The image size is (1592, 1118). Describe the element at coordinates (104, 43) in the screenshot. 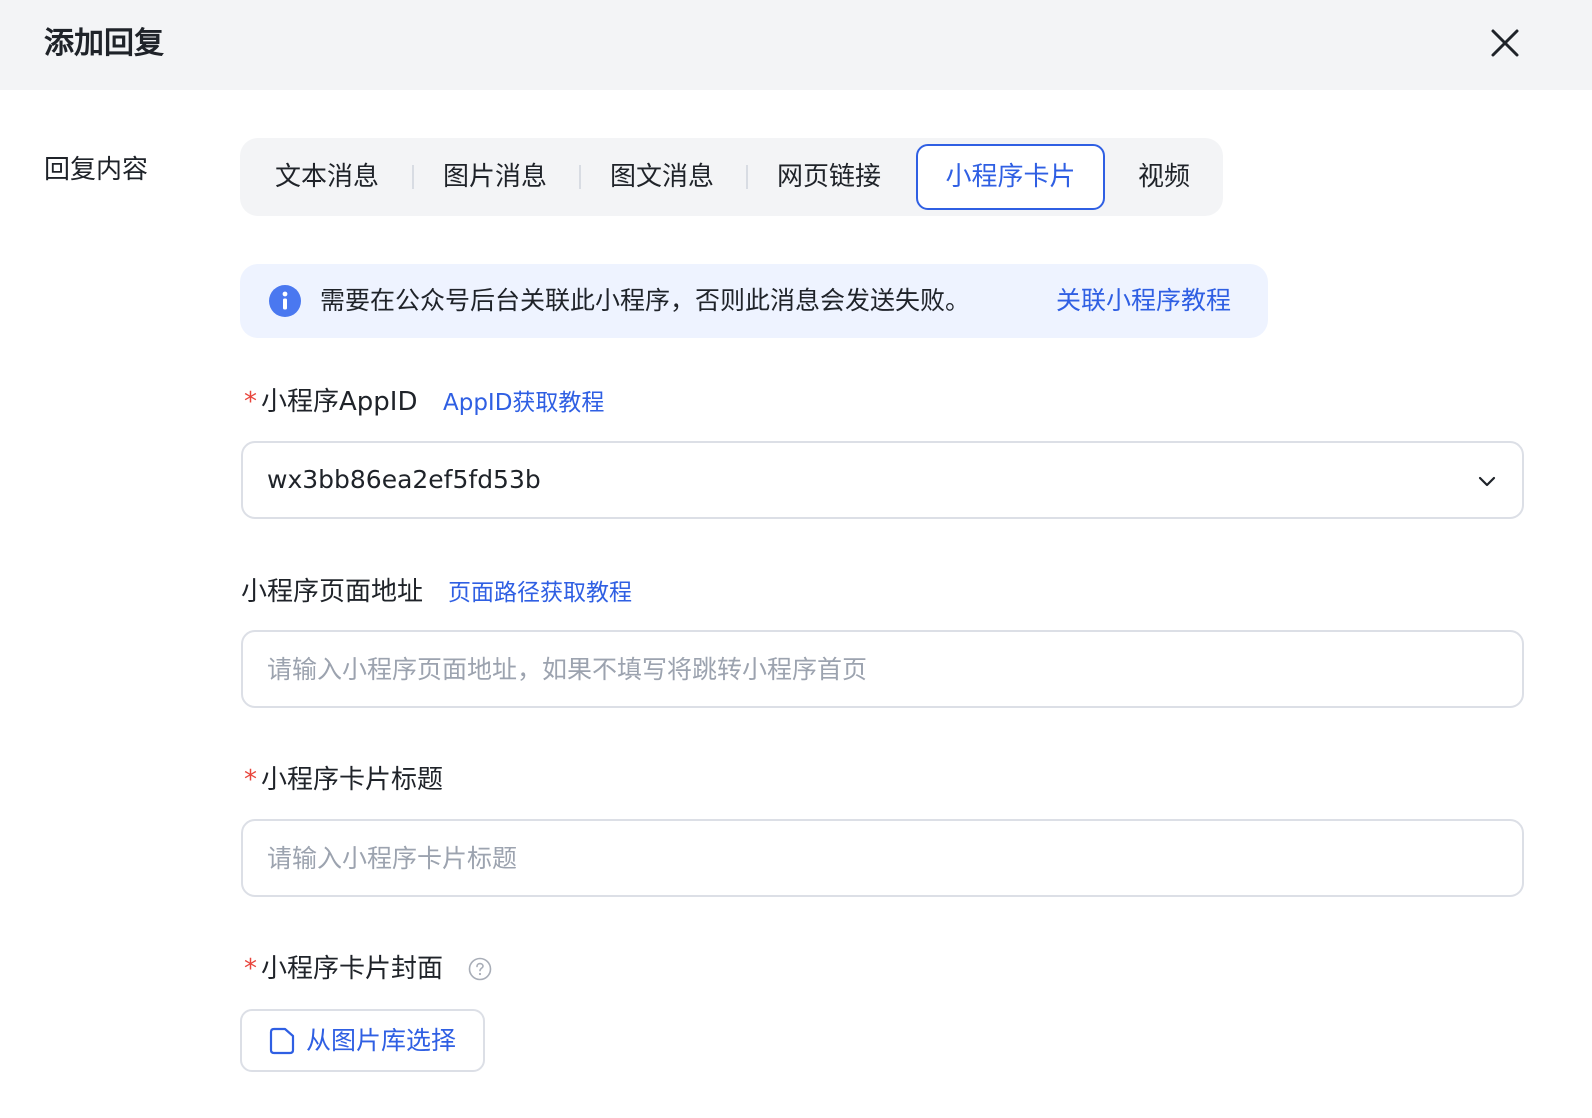

I see `dialog-title: 添加回复` at that location.